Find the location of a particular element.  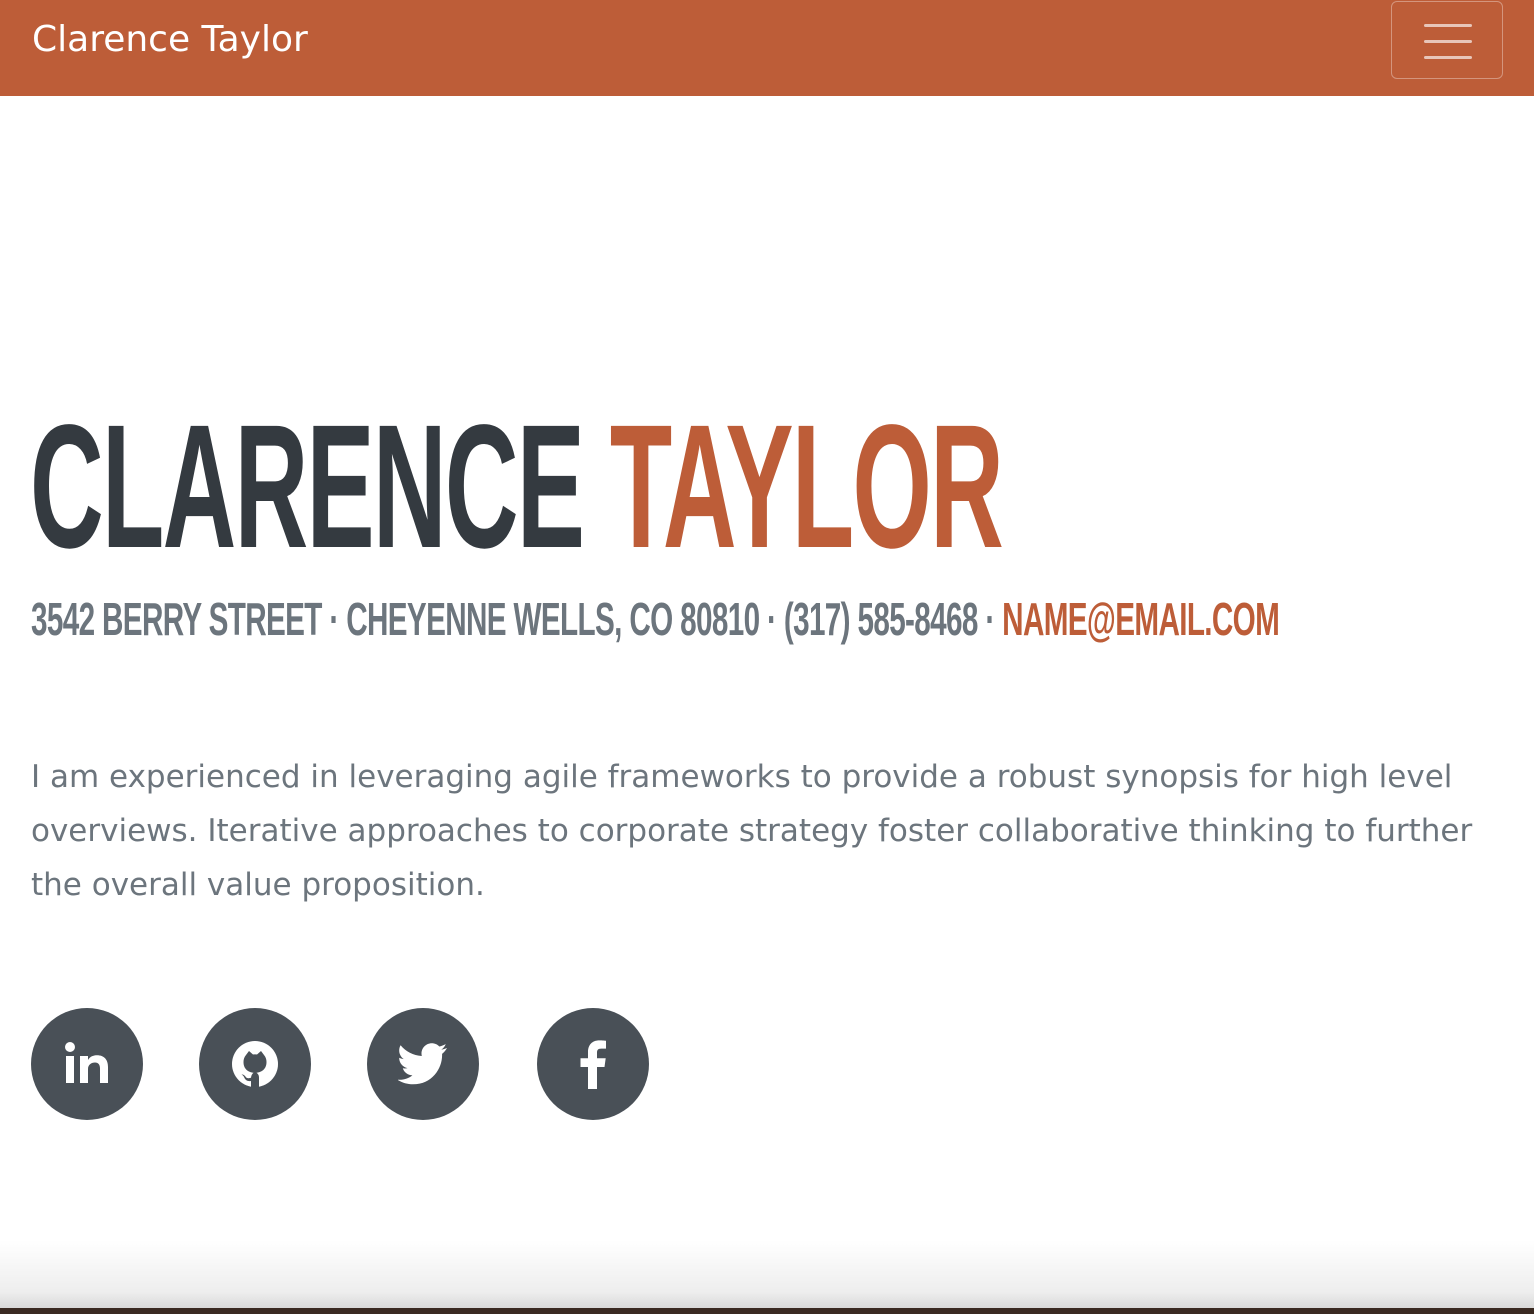

twitter-button is located at coordinates (423, 1064).